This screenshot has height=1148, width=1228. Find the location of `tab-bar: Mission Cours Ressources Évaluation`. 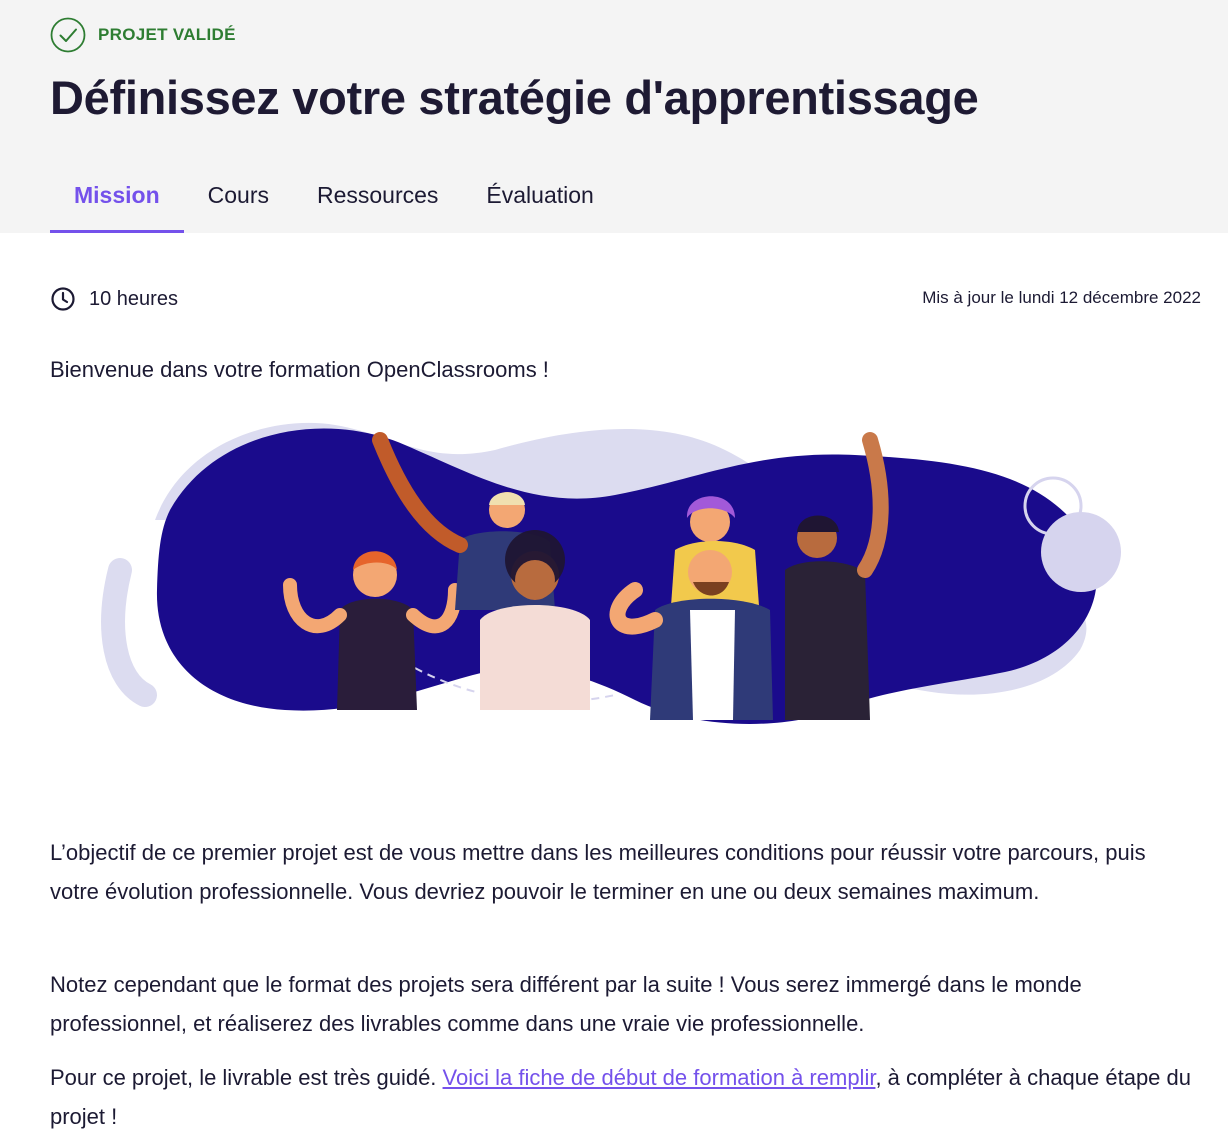

tab-bar: Mission Cours Ressources Évaluation is located at coordinates (334, 196).